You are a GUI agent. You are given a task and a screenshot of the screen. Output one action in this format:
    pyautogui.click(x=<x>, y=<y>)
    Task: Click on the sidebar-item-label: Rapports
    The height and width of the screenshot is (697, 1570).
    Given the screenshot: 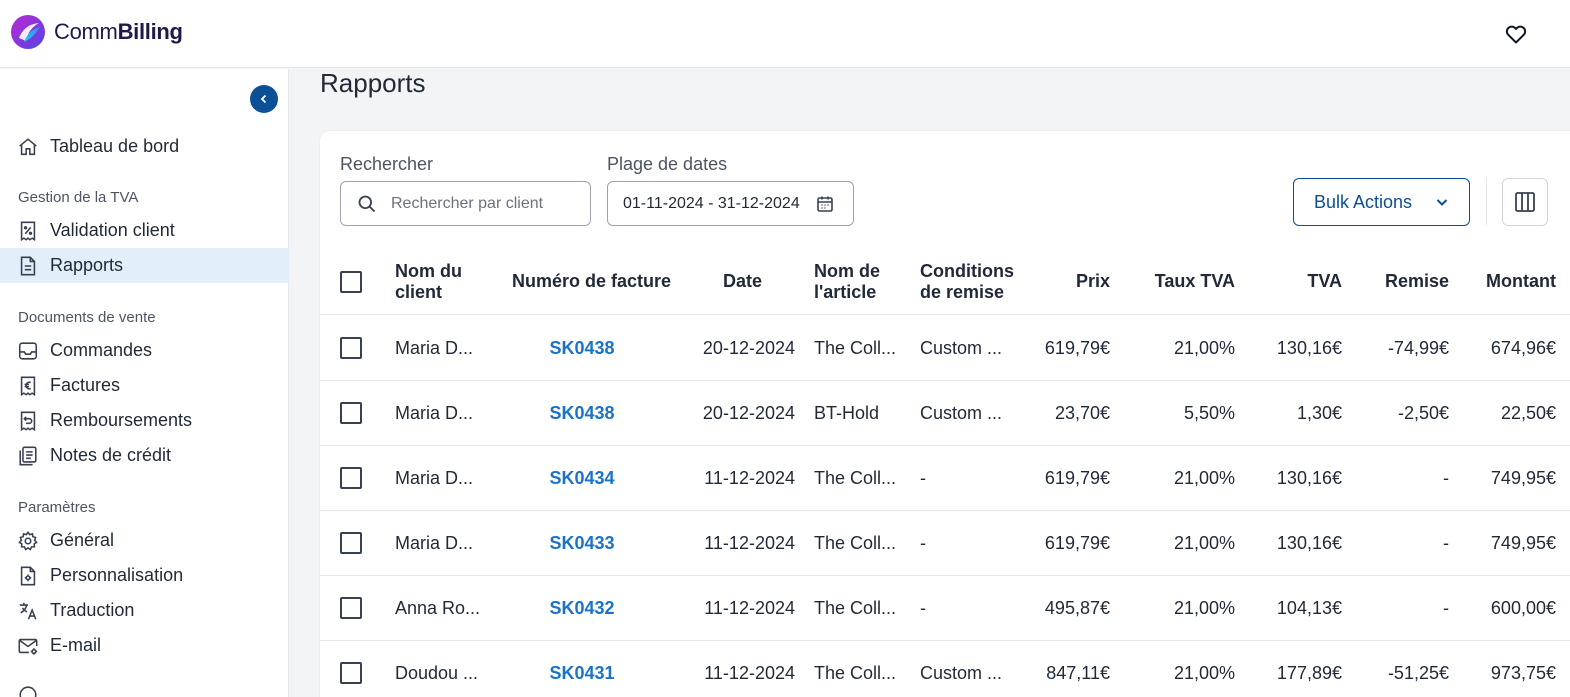 What is the action you would take?
    pyautogui.click(x=87, y=265)
    